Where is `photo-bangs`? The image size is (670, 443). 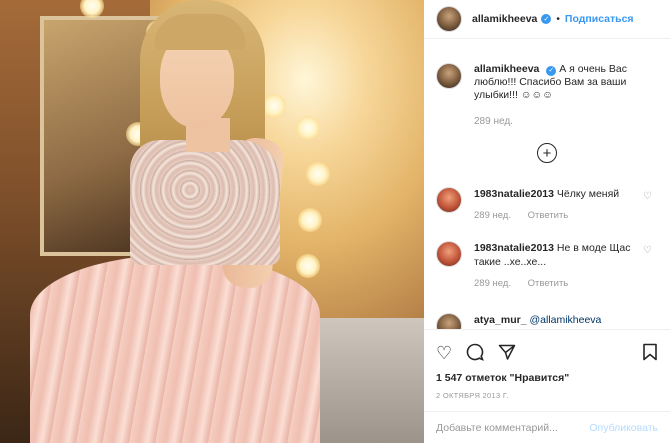 photo-bangs is located at coordinates (200, 32).